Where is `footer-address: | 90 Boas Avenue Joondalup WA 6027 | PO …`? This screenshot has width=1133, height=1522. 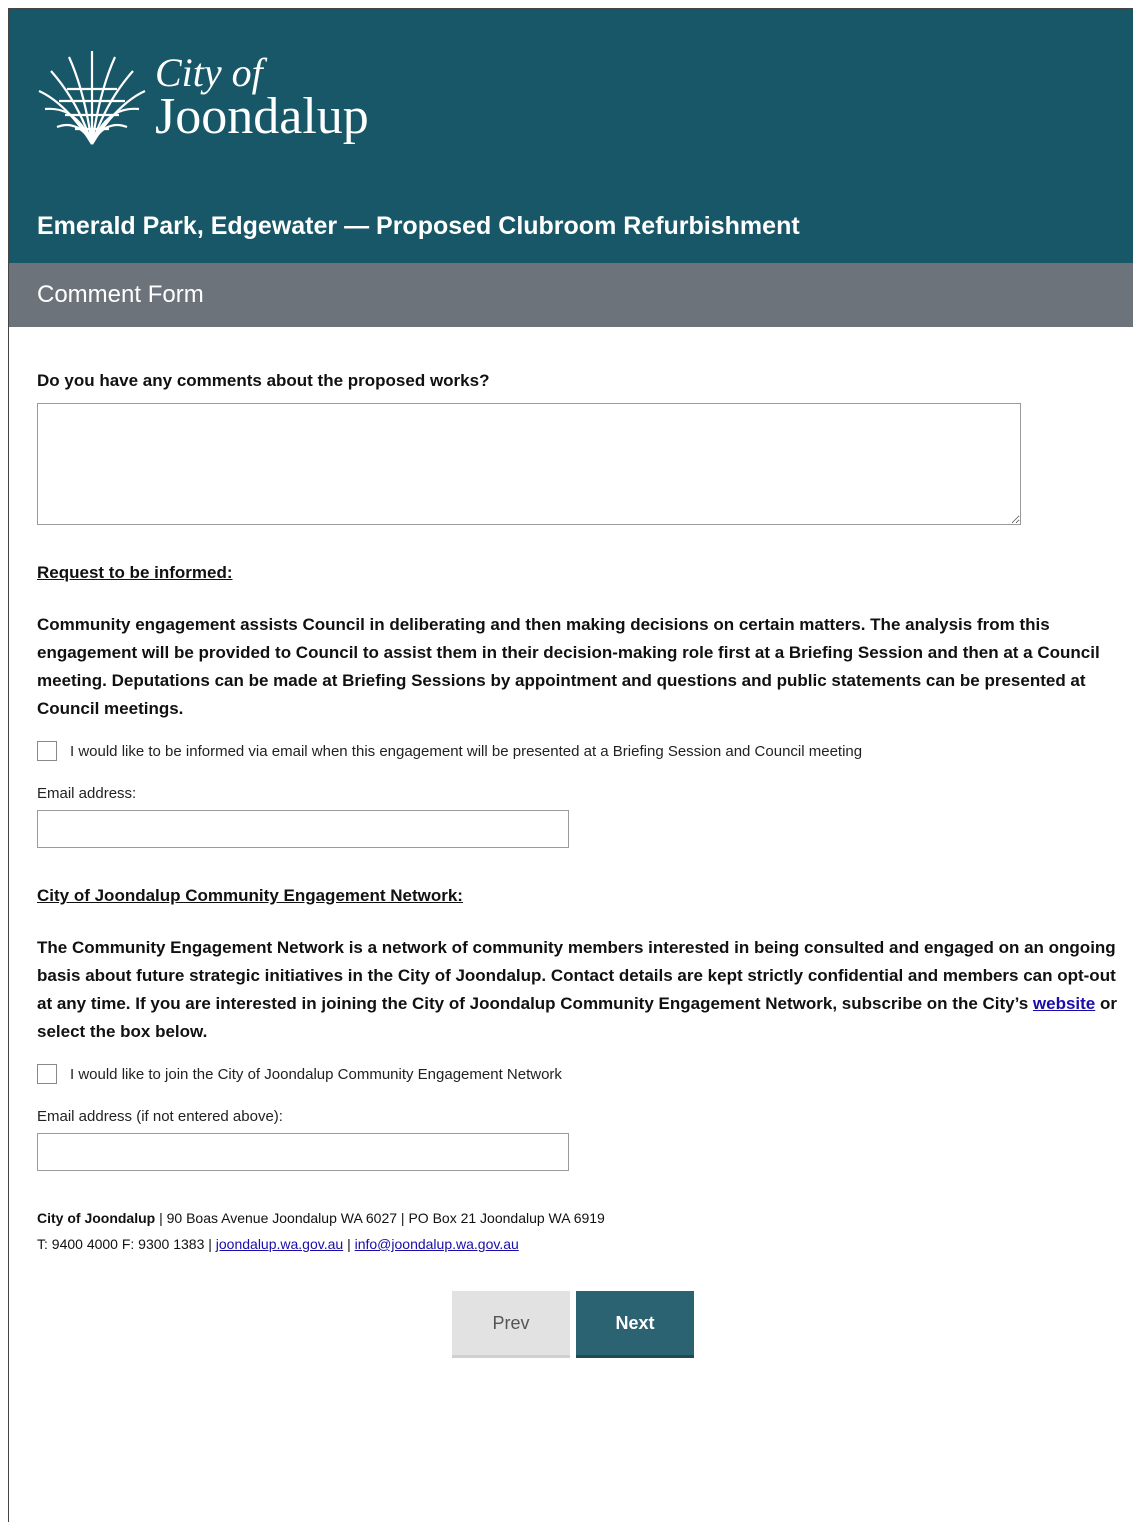
footer-address: | 90 Boas Avenue Joondalup WA 6027 | PO … is located at coordinates (380, 1218).